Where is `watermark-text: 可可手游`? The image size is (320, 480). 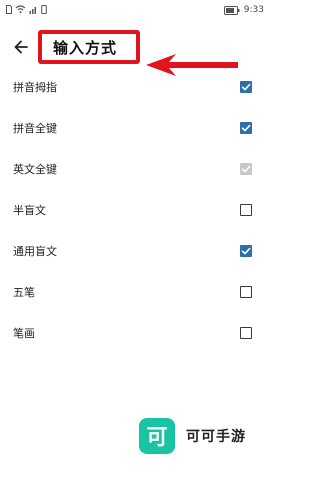 watermark-text: 可可手游 is located at coordinates (216, 437).